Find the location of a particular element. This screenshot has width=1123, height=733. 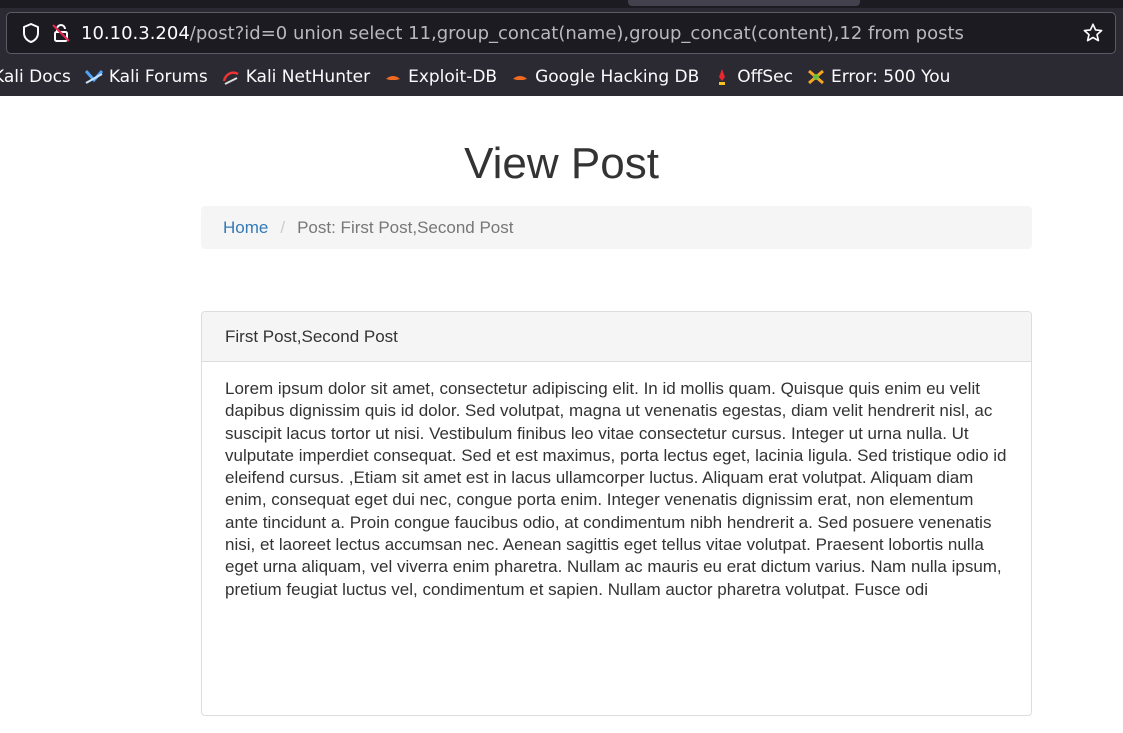

bookmark-label: Kali Forums is located at coordinates (158, 77).